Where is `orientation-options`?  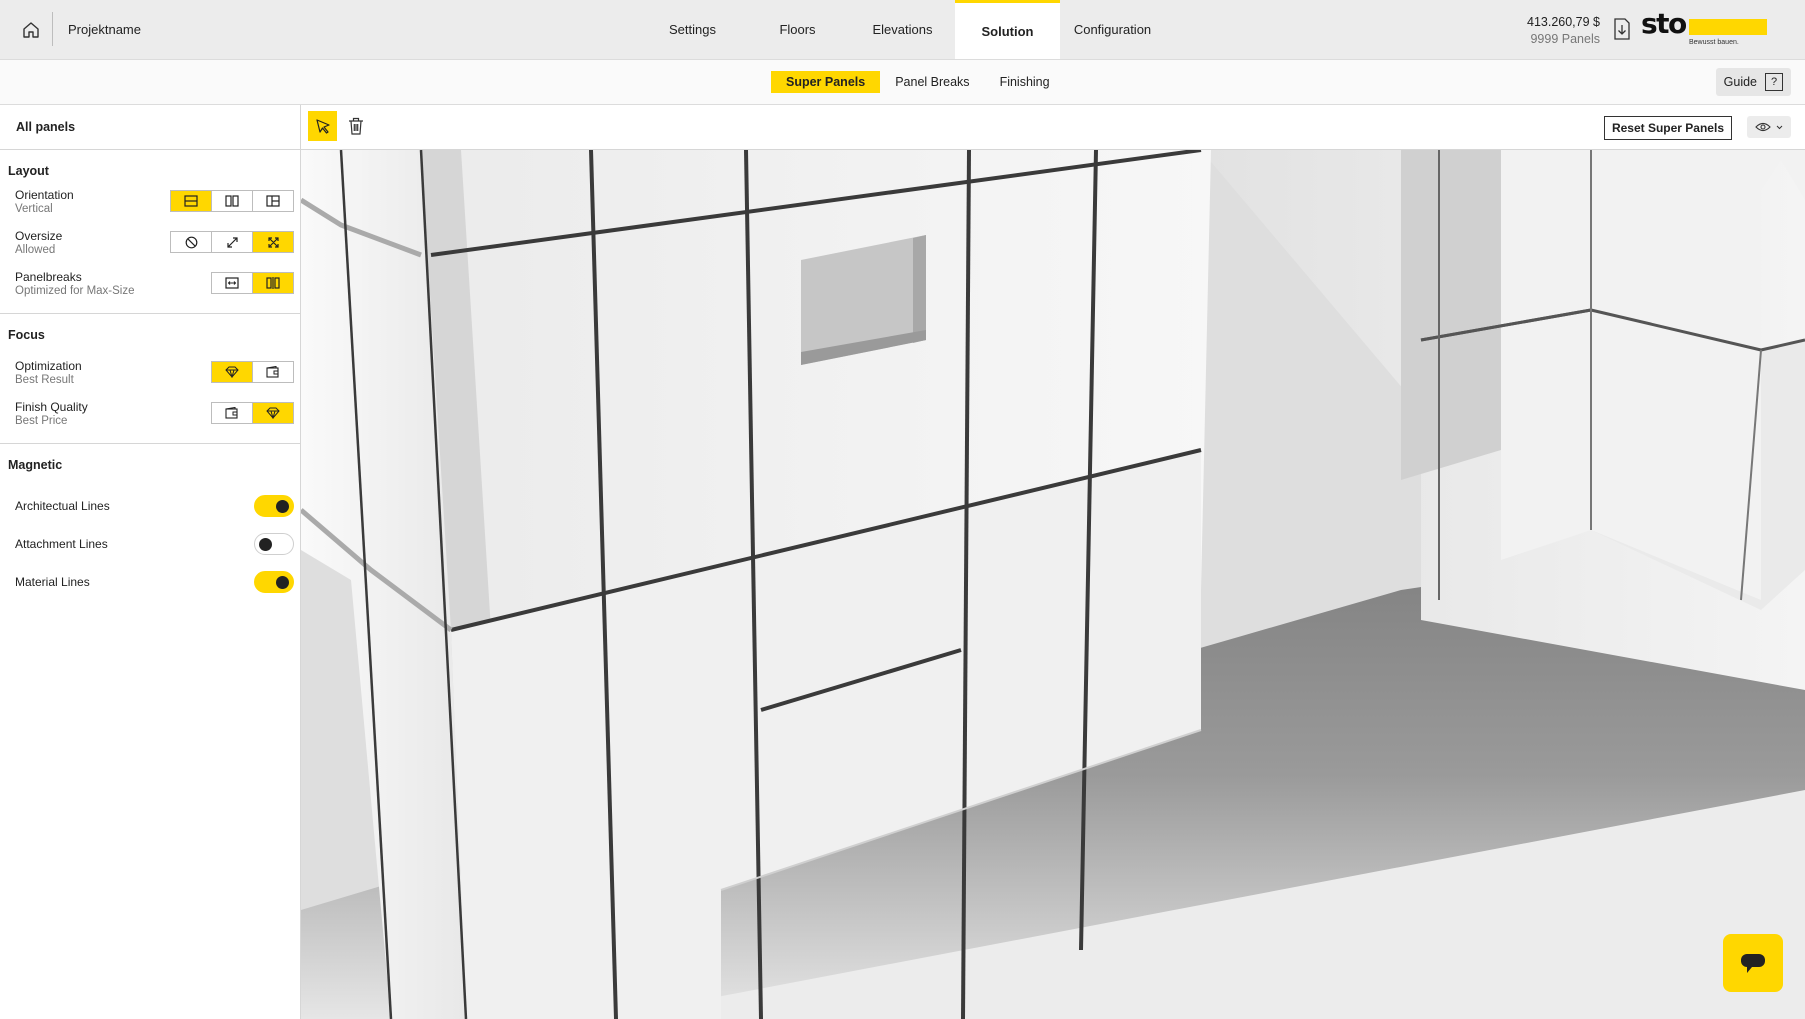
orientation-options is located at coordinates (232, 201).